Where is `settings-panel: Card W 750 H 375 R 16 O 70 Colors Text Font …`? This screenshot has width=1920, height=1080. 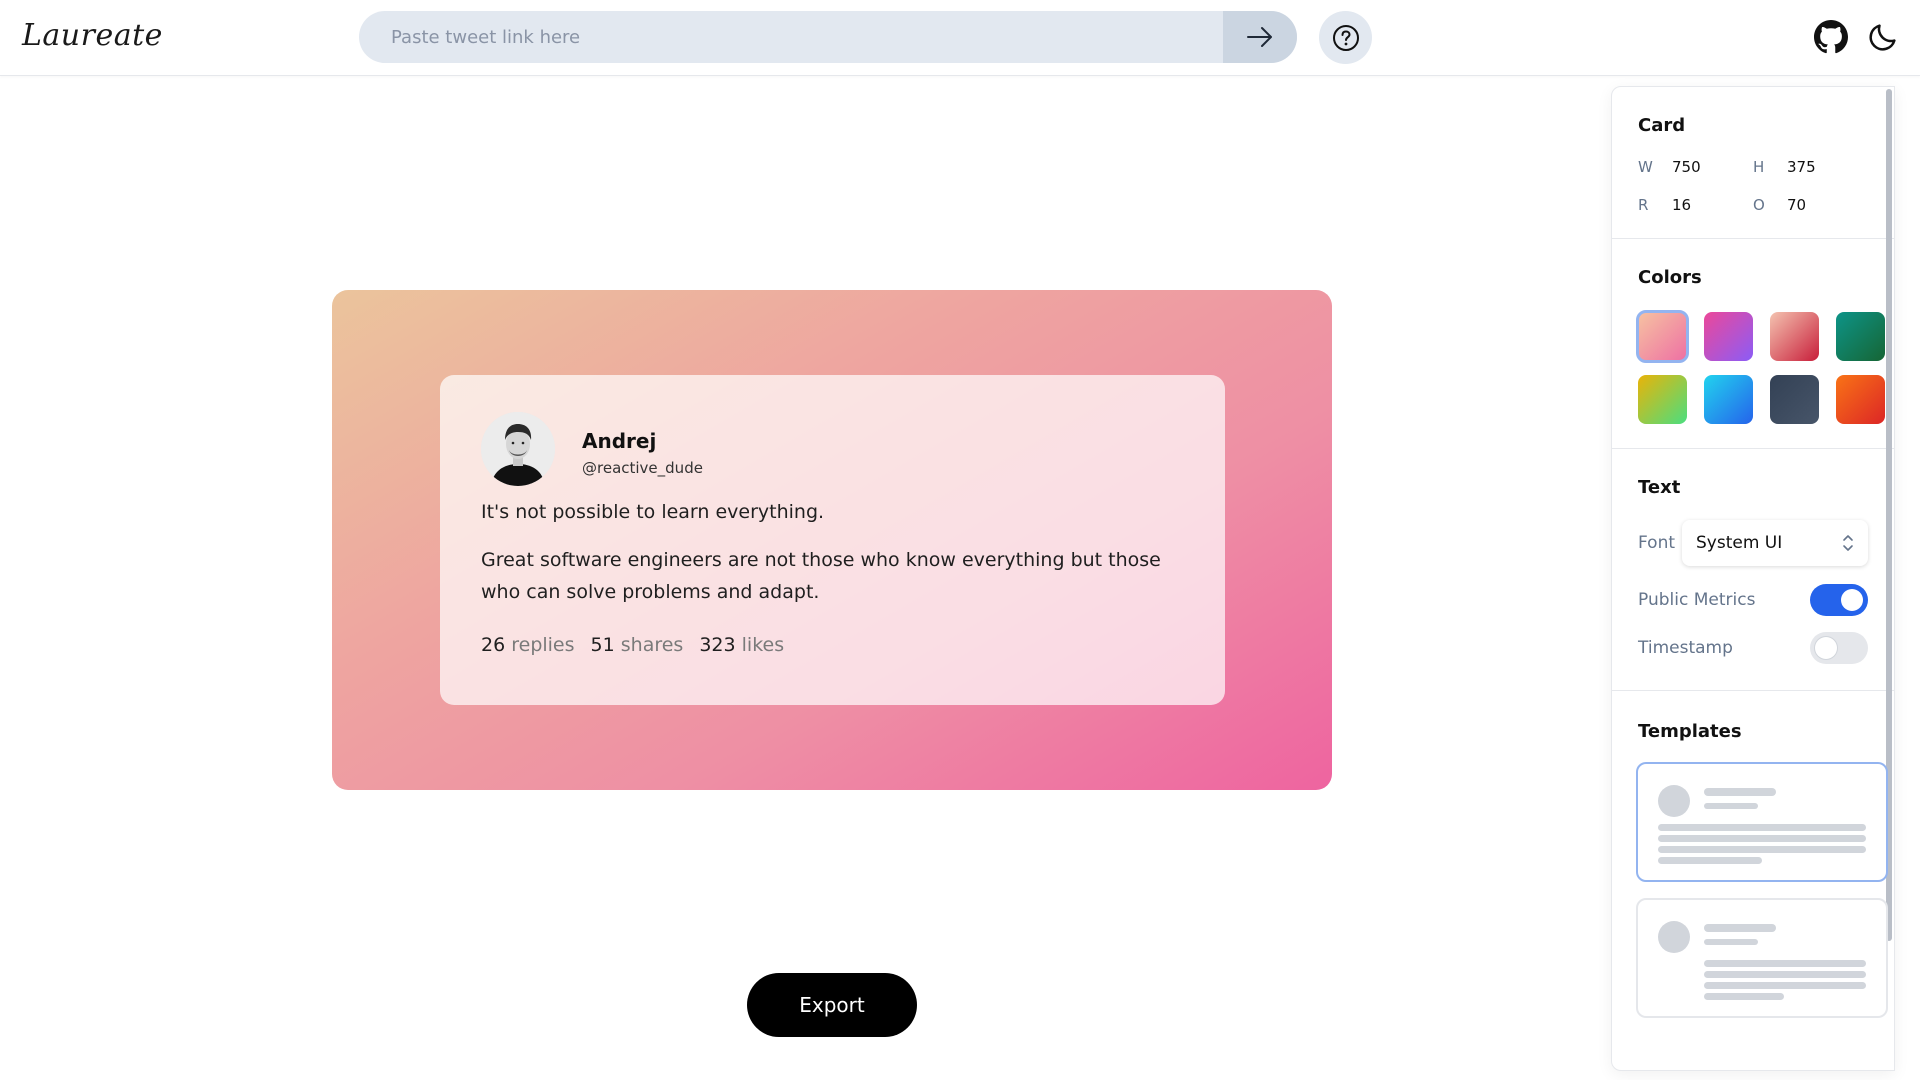 settings-panel: Card W 750 H 375 R 16 O 70 Colors Text Font … is located at coordinates (1753, 578).